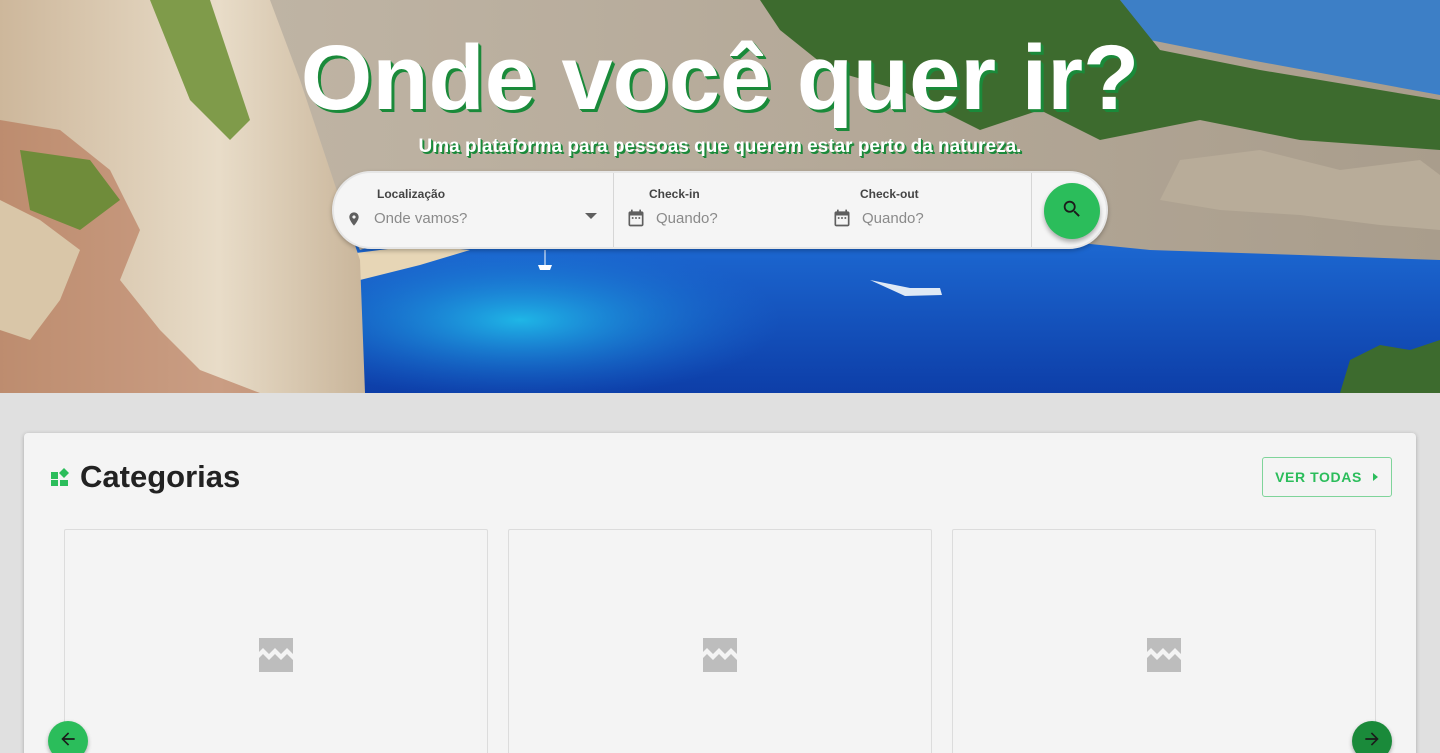 Image resolution: width=1440 pixels, height=753 pixels. Describe the element at coordinates (927, 210) in the screenshot. I see `checkout-field: Check-out Quando?` at that location.